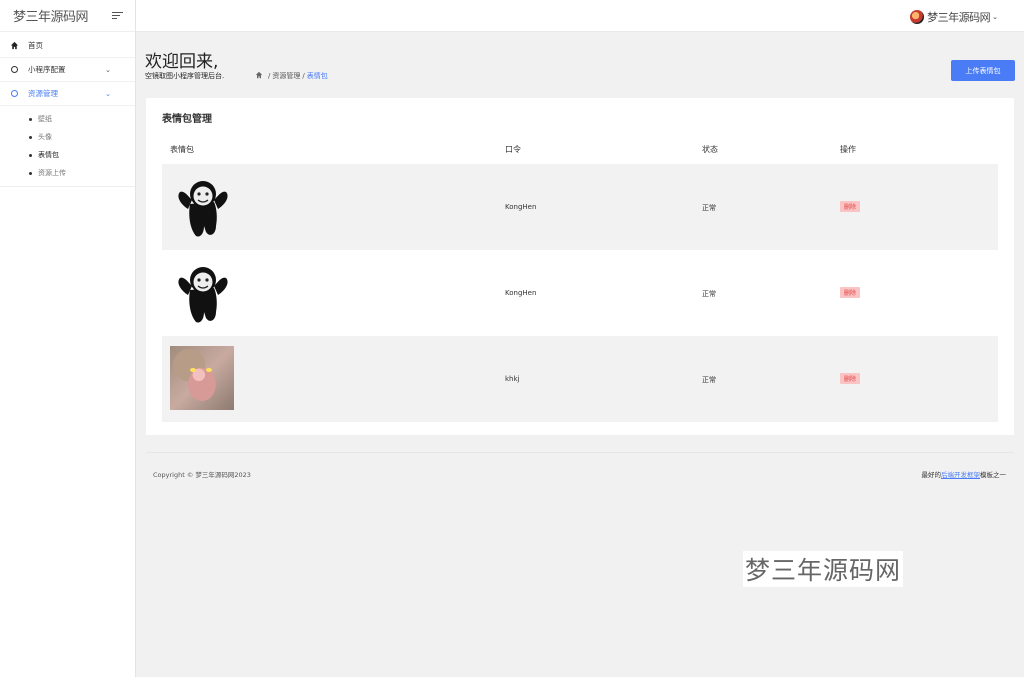 The image size is (1024, 677). I want to click on sidebar-subitem-label: 表情包, so click(48, 155).